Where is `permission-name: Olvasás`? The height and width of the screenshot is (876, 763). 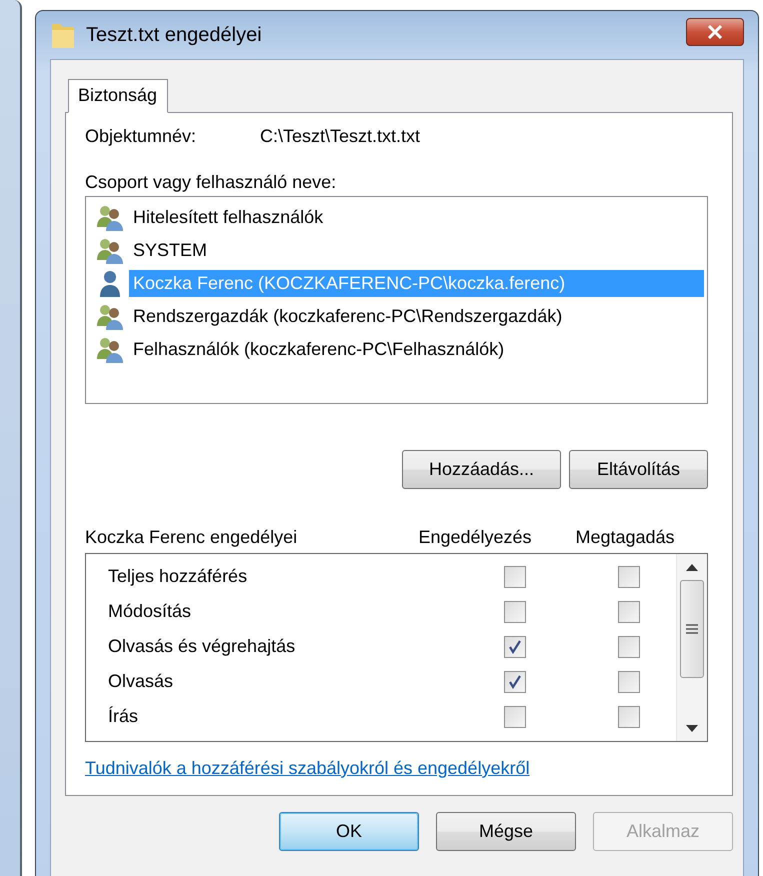
permission-name: Olvasás is located at coordinates (140, 681).